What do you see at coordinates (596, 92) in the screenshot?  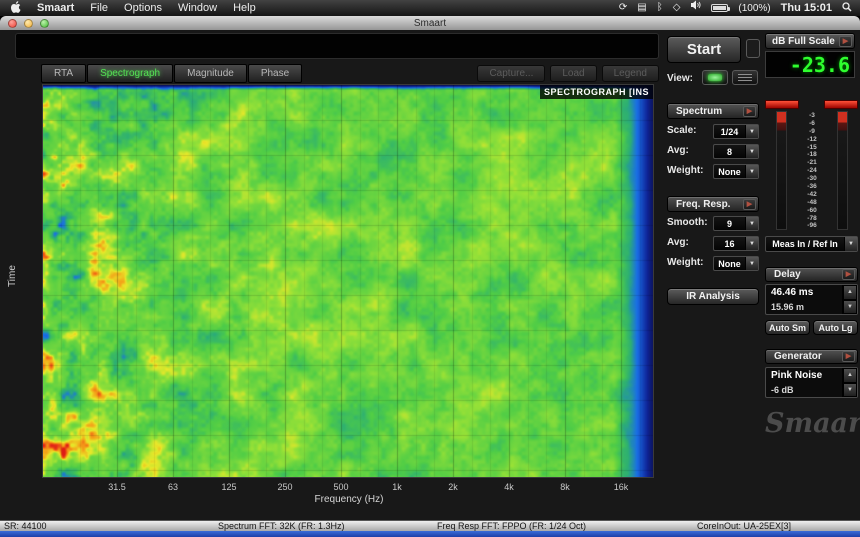 I see `spectrograph-overlay-label: SPECTROGRAPH [INS` at bounding box center [596, 92].